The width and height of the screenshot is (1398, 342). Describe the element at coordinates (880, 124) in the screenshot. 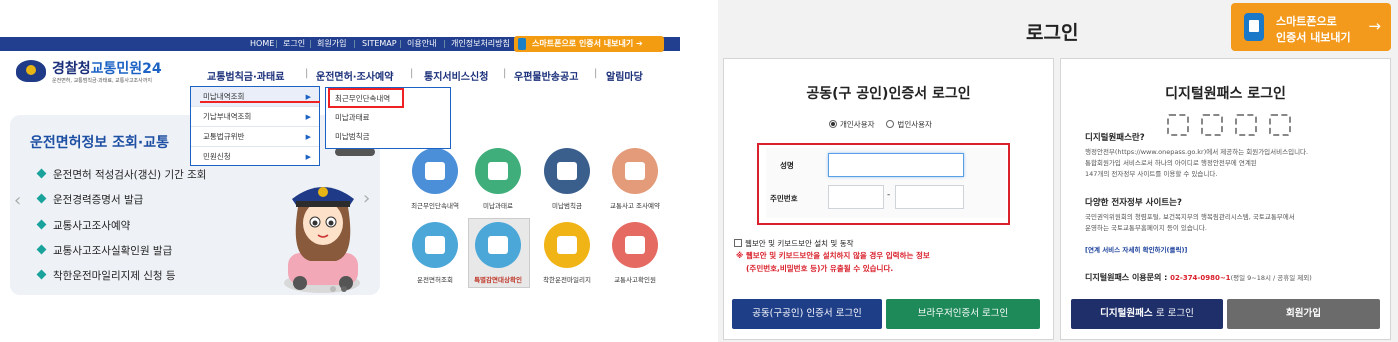

I see `user-type-radios: 개인사용자 법인사용자` at that location.